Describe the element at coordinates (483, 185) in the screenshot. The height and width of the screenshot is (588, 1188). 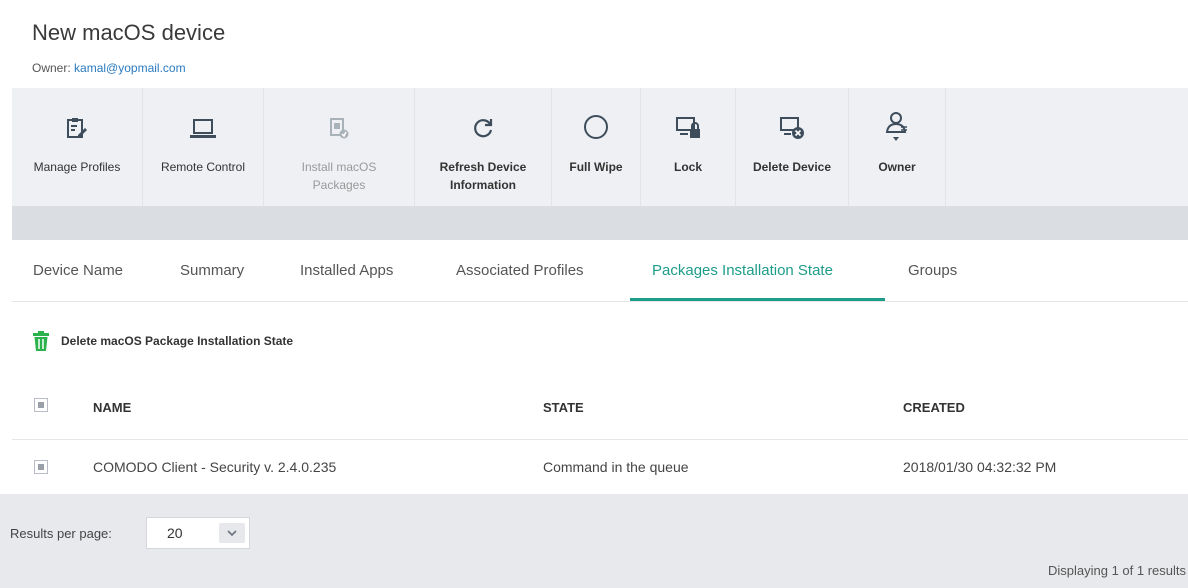
I see `refresh-label-line-2: Information` at that location.